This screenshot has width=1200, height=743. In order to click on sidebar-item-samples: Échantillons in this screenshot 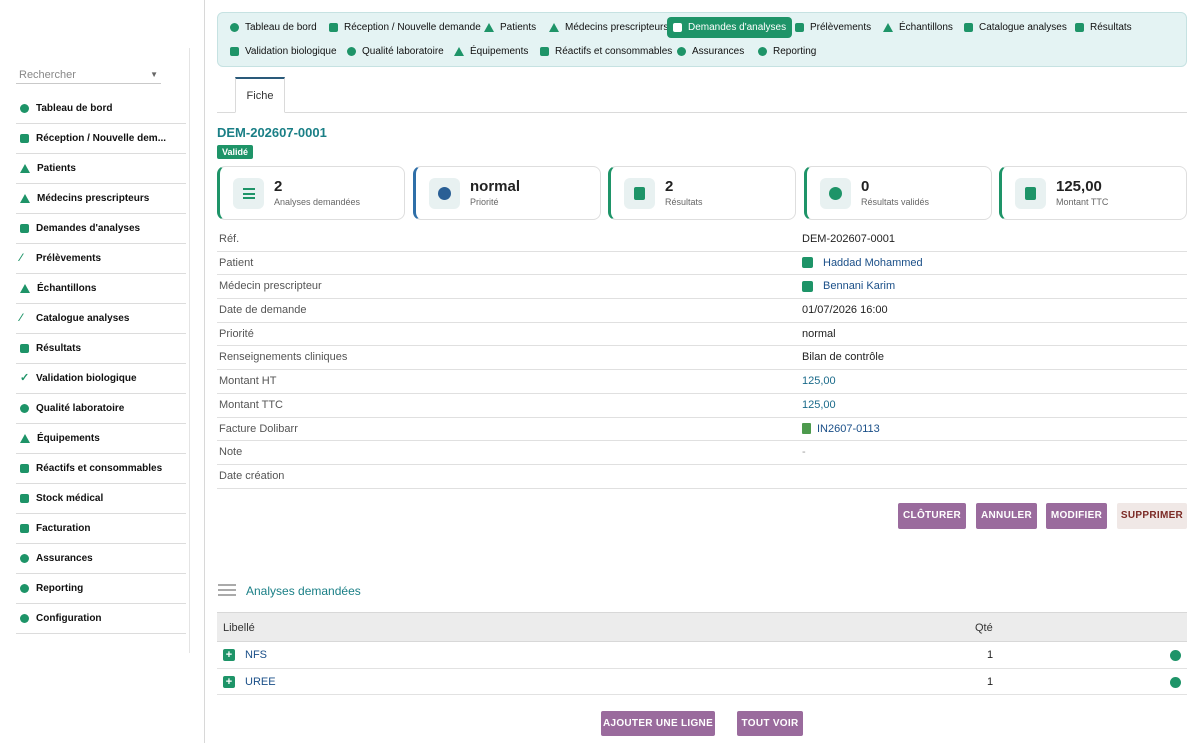, I will do `click(101, 289)`.